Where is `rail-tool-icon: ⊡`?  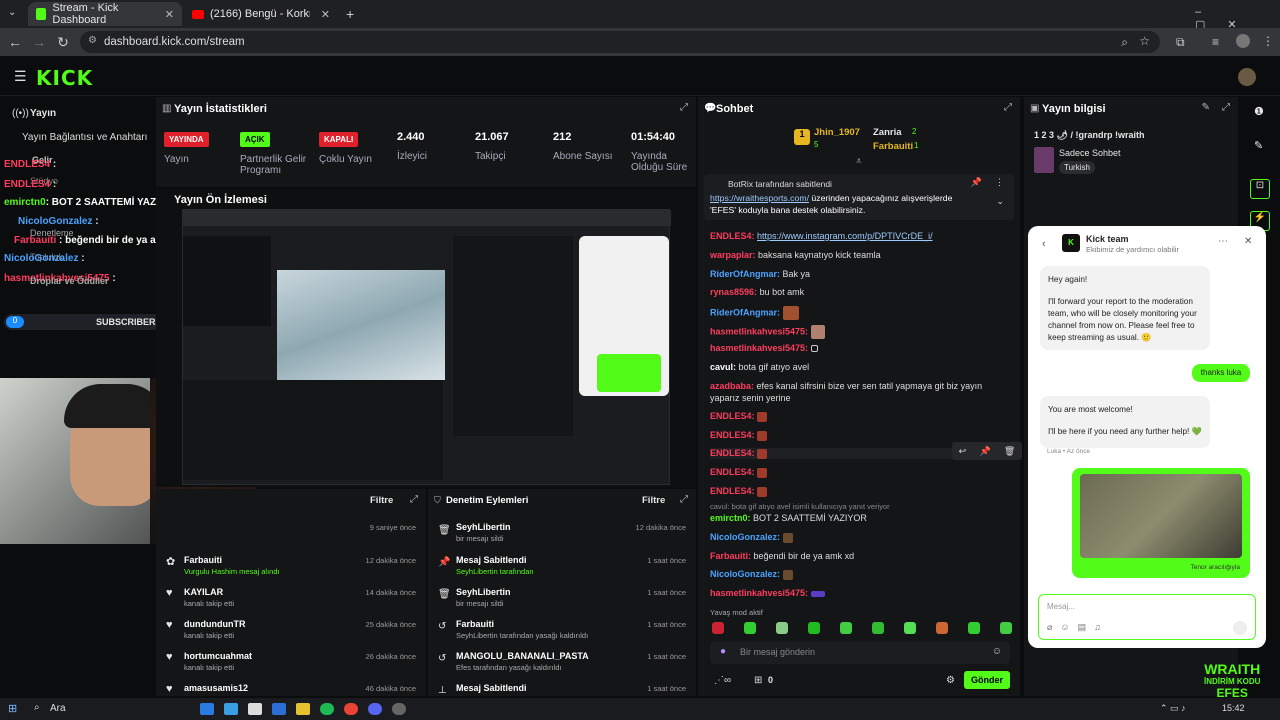 rail-tool-icon: ⊡ is located at coordinates (1260, 189).